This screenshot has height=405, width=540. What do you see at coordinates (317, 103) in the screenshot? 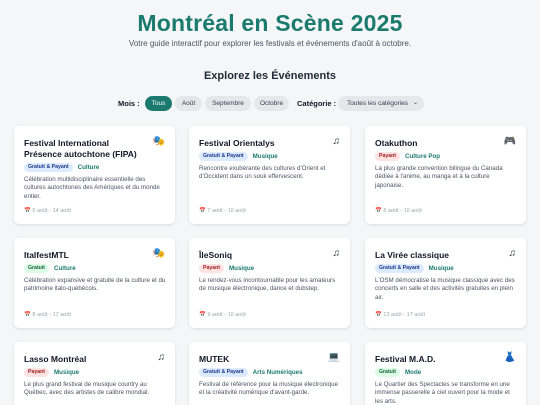
I see `category-filter-label: Catégorie :` at bounding box center [317, 103].